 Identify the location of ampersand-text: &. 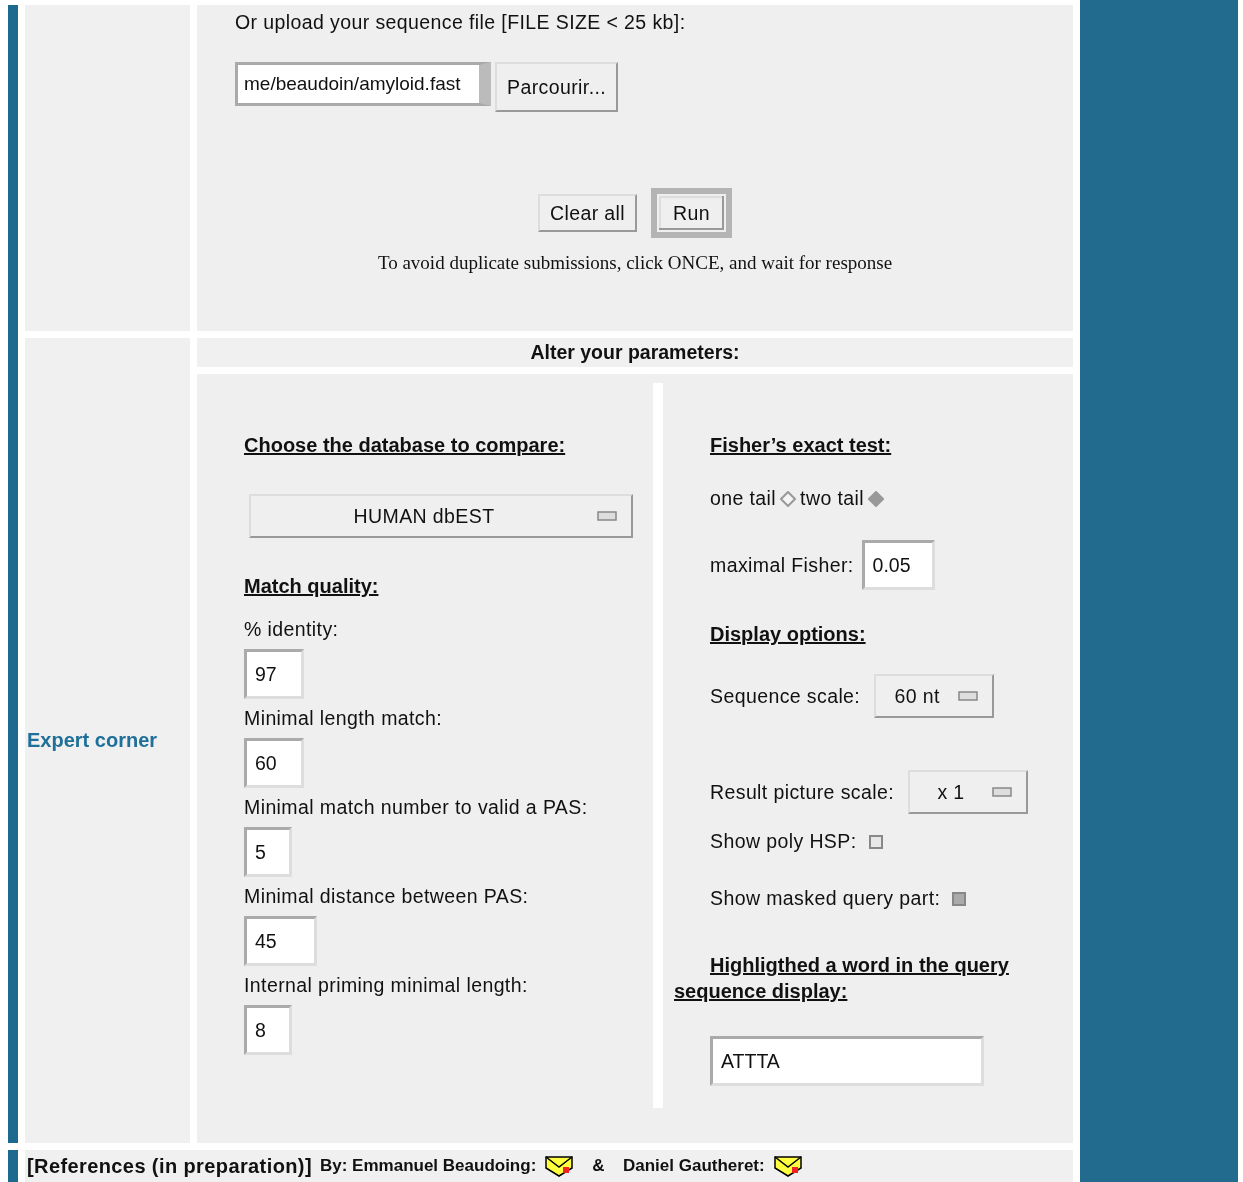
(598, 1166).